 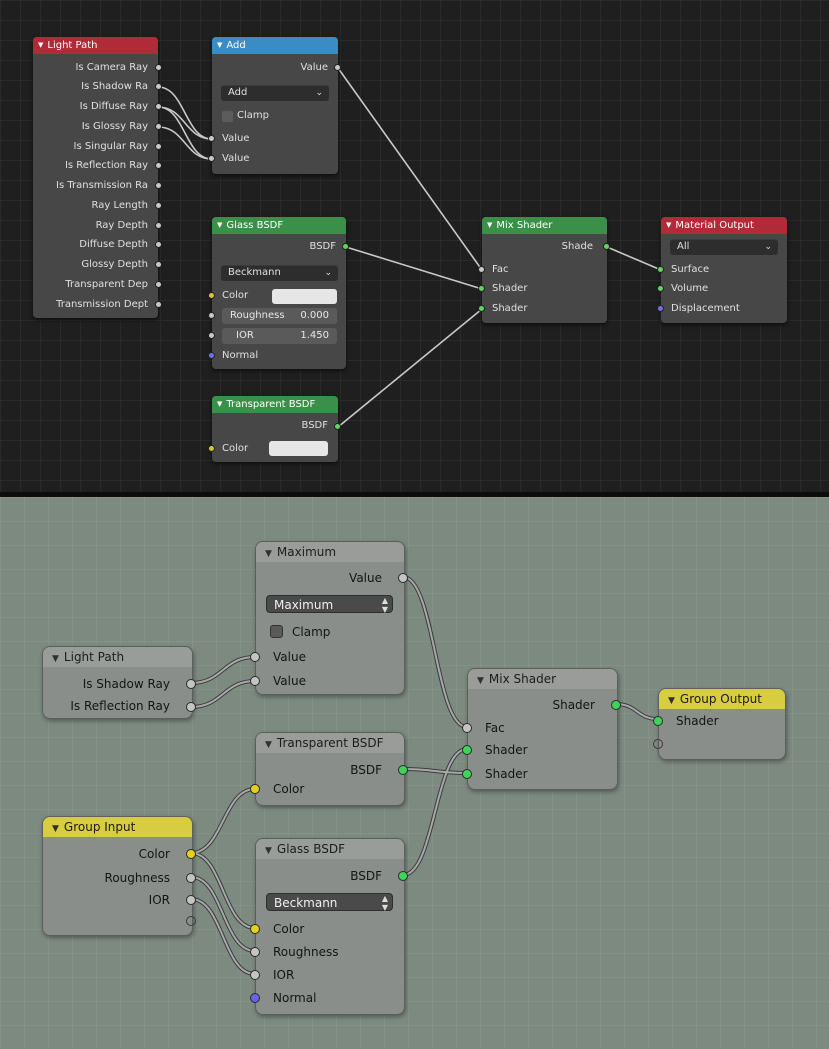 I want to click on operation-select: Add ⌄, so click(x=275, y=93).